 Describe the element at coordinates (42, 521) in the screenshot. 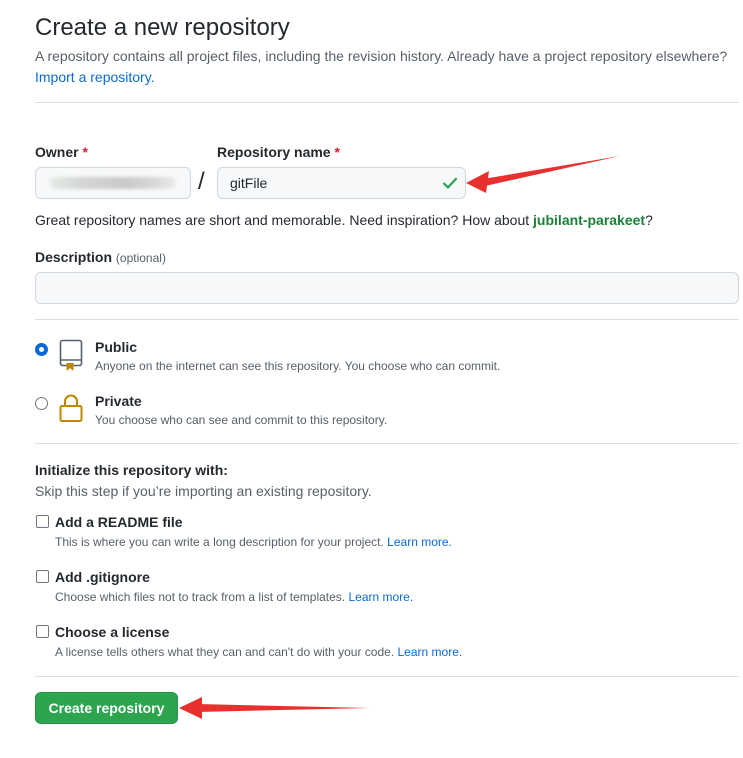

I see `readme-checkbox` at that location.